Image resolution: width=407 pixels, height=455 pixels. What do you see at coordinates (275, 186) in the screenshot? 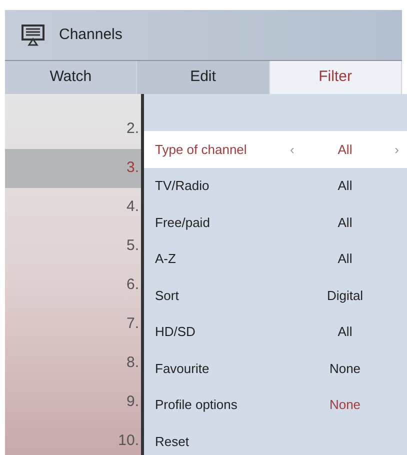
I see `filter-row: TV/Radio All` at bounding box center [275, 186].